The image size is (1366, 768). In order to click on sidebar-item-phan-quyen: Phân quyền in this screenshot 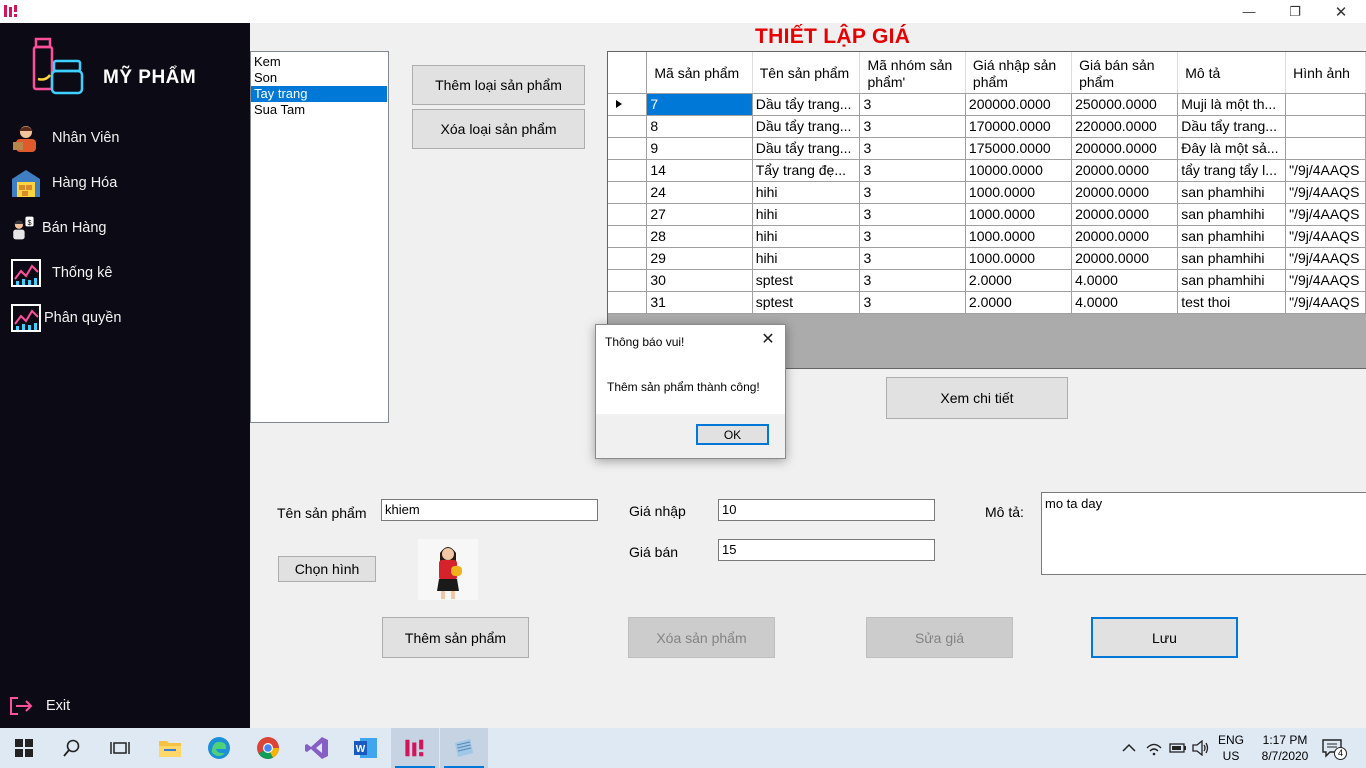, I will do `click(125, 318)`.